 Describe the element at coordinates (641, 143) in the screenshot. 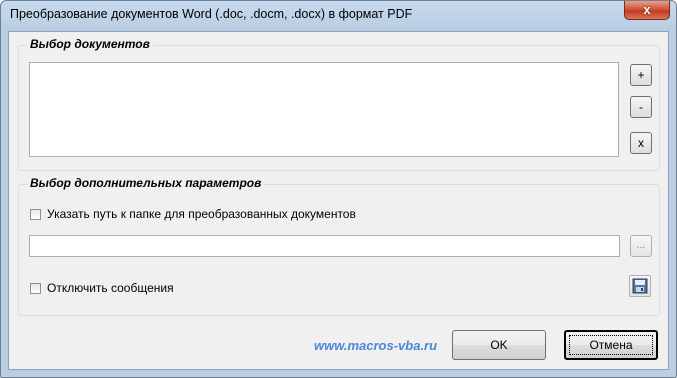

I see `clear-documents-button: x` at that location.